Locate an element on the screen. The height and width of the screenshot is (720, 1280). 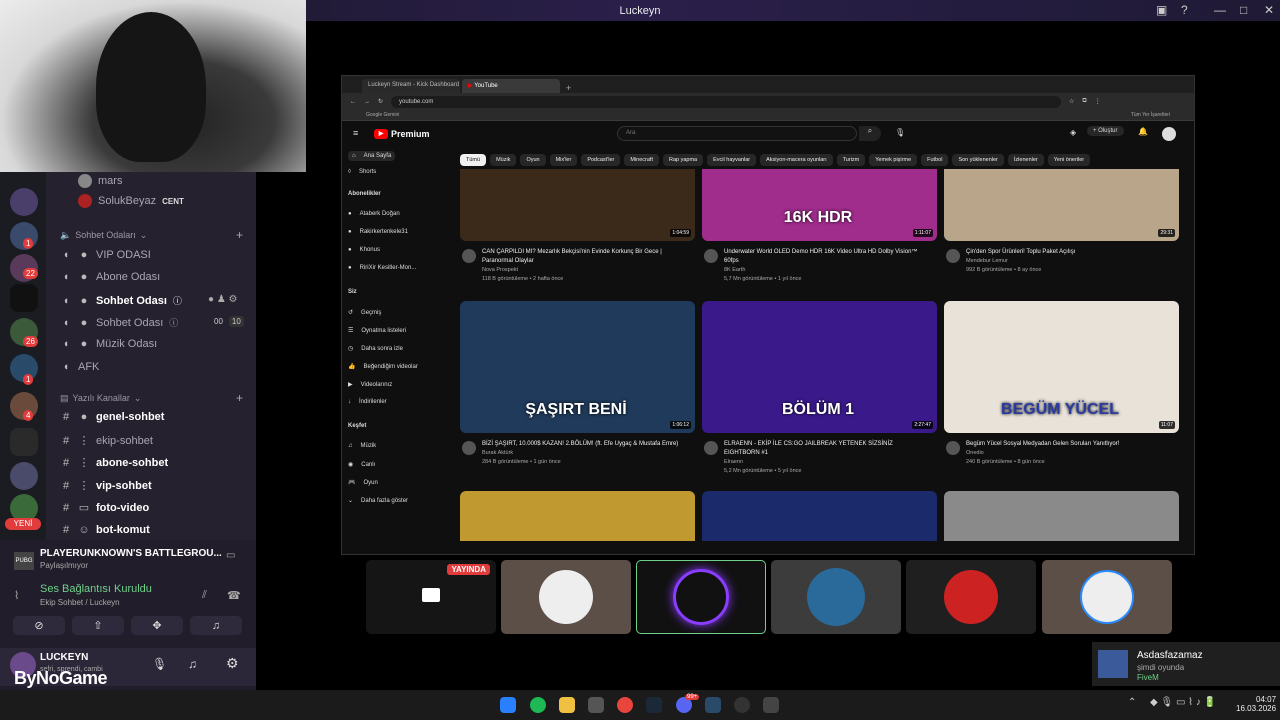
sidebar-item: ● Ataberk Doğan is located at coordinates (374, 214).